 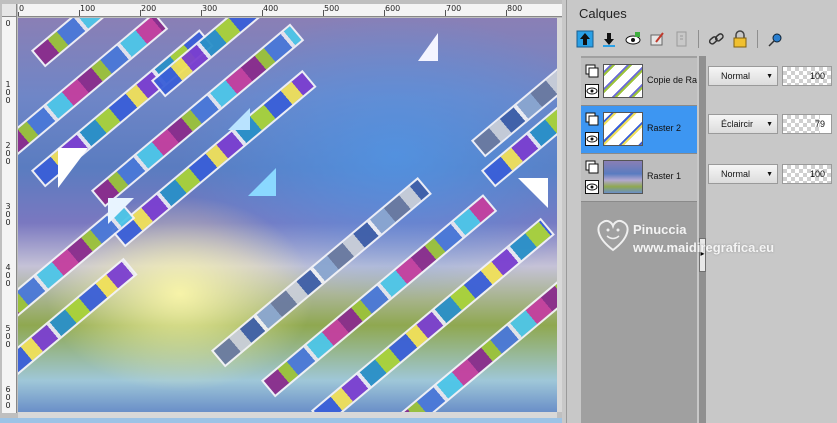 I want to click on ruler-left: 0 1 0 0 2 0 0 3 0 0 4 0 0 5 0 0 6 0 0, so click(x=9, y=215).